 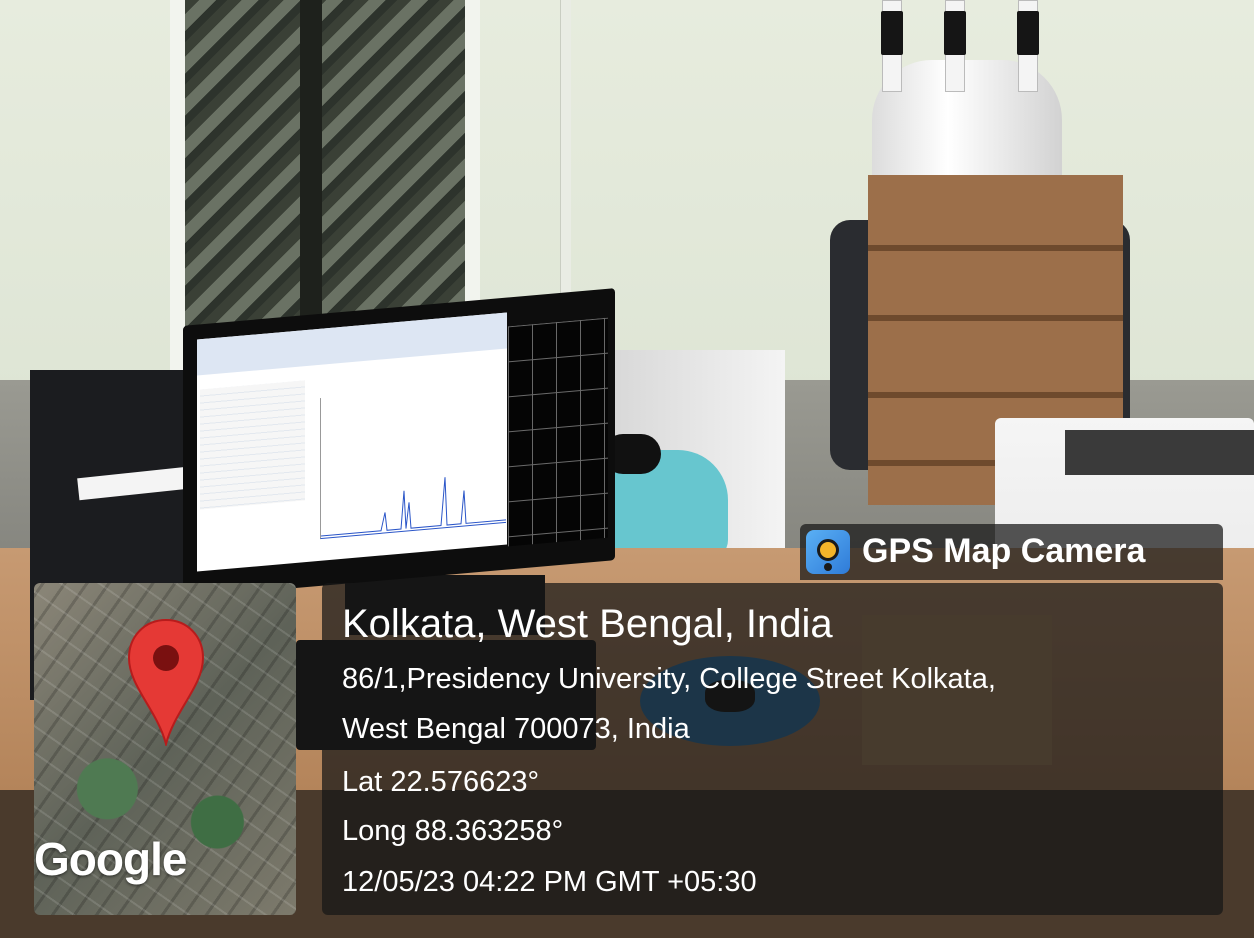 What do you see at coordinates (441, 782) in the screenshot?
I see `latitude: Lat 22.576623°` at bounding box center [441, 782].